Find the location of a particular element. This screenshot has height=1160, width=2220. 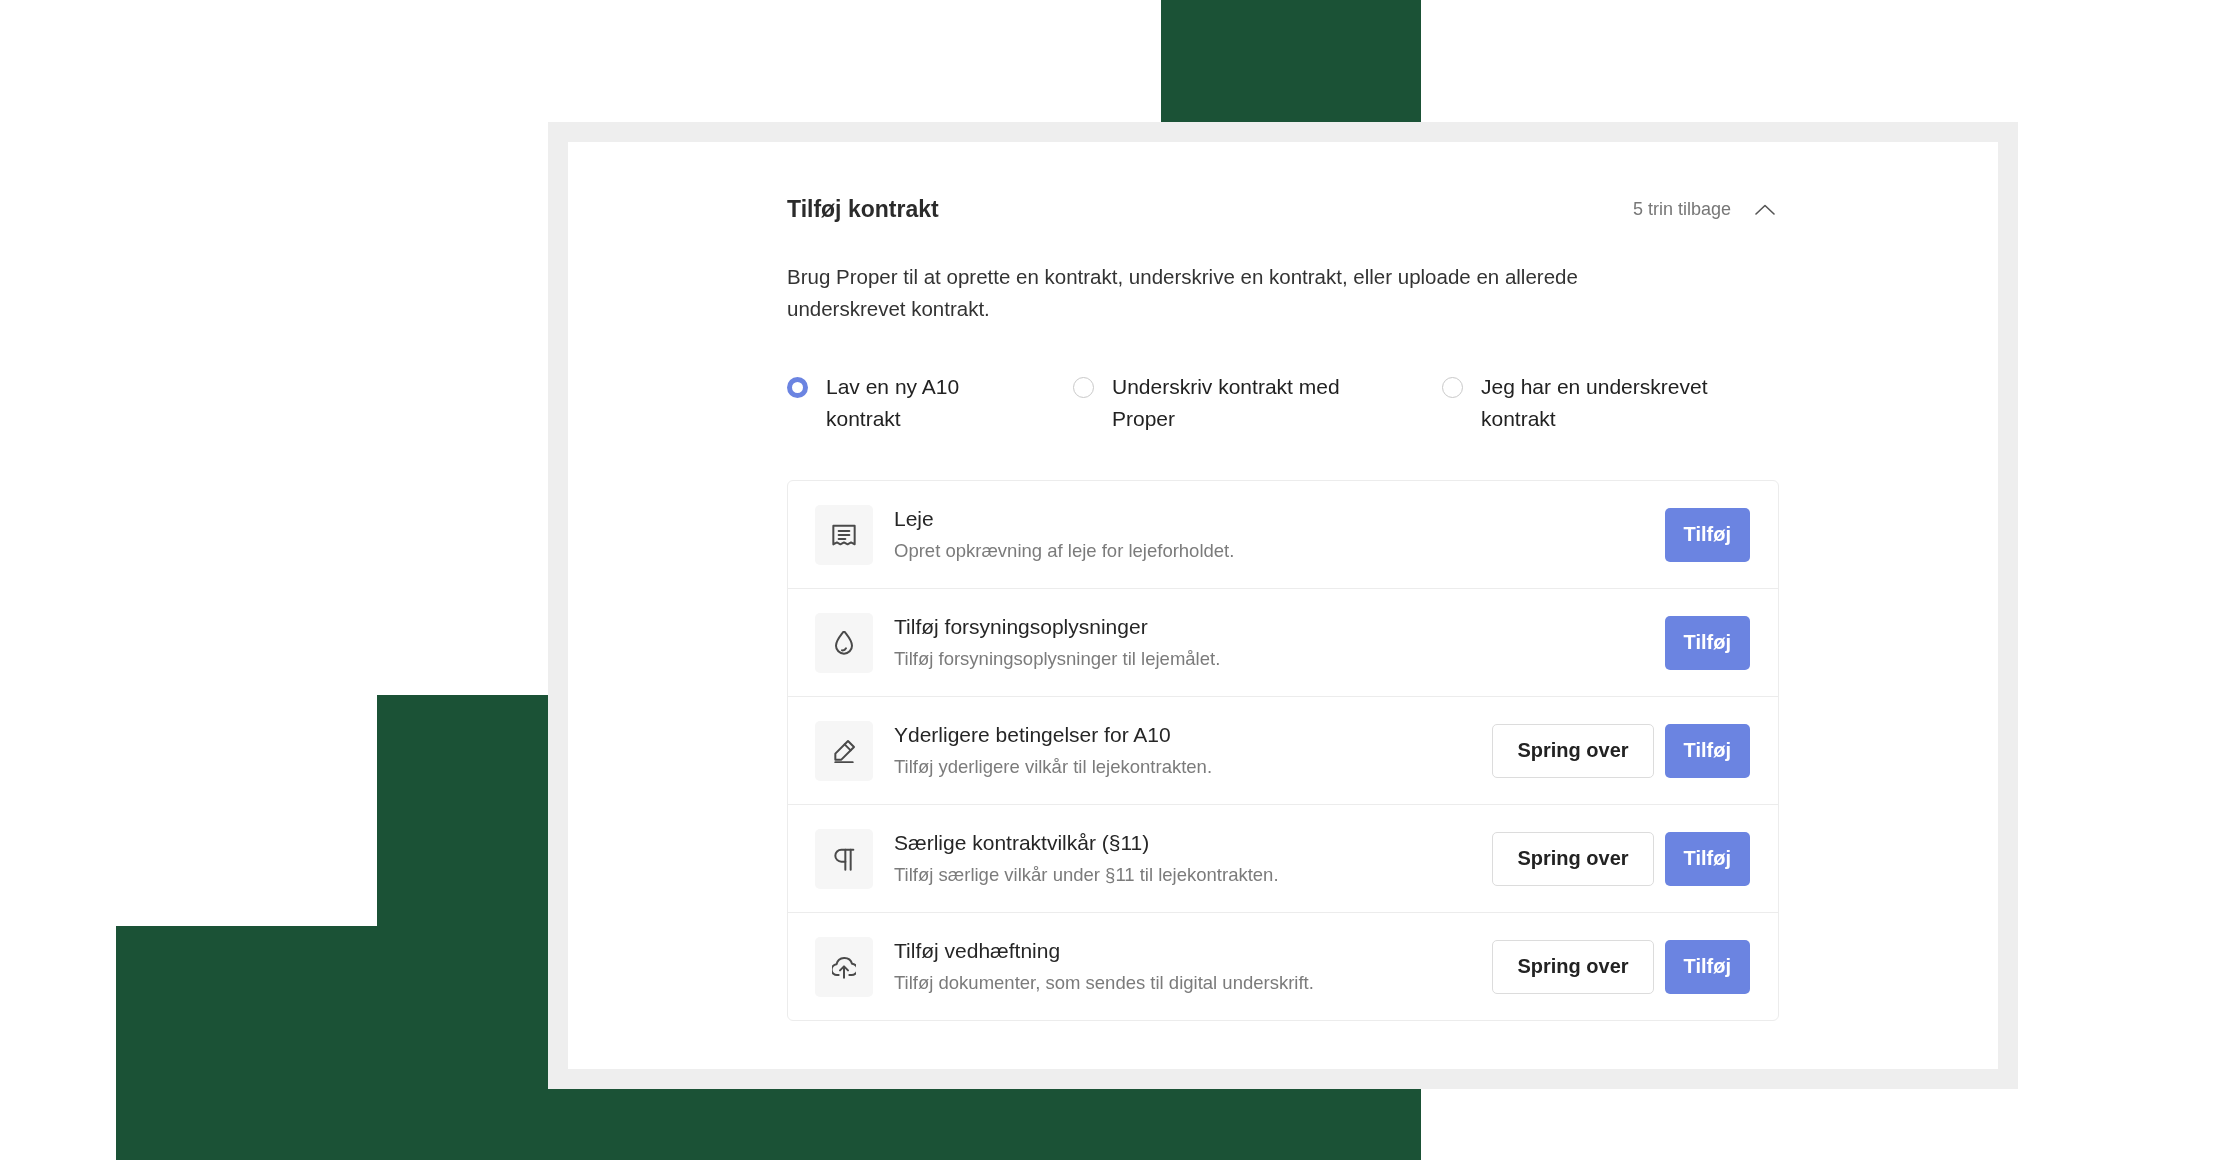

task-title: Særlige kontraktvilkår (§11) is located at coordinates (1022, 843).